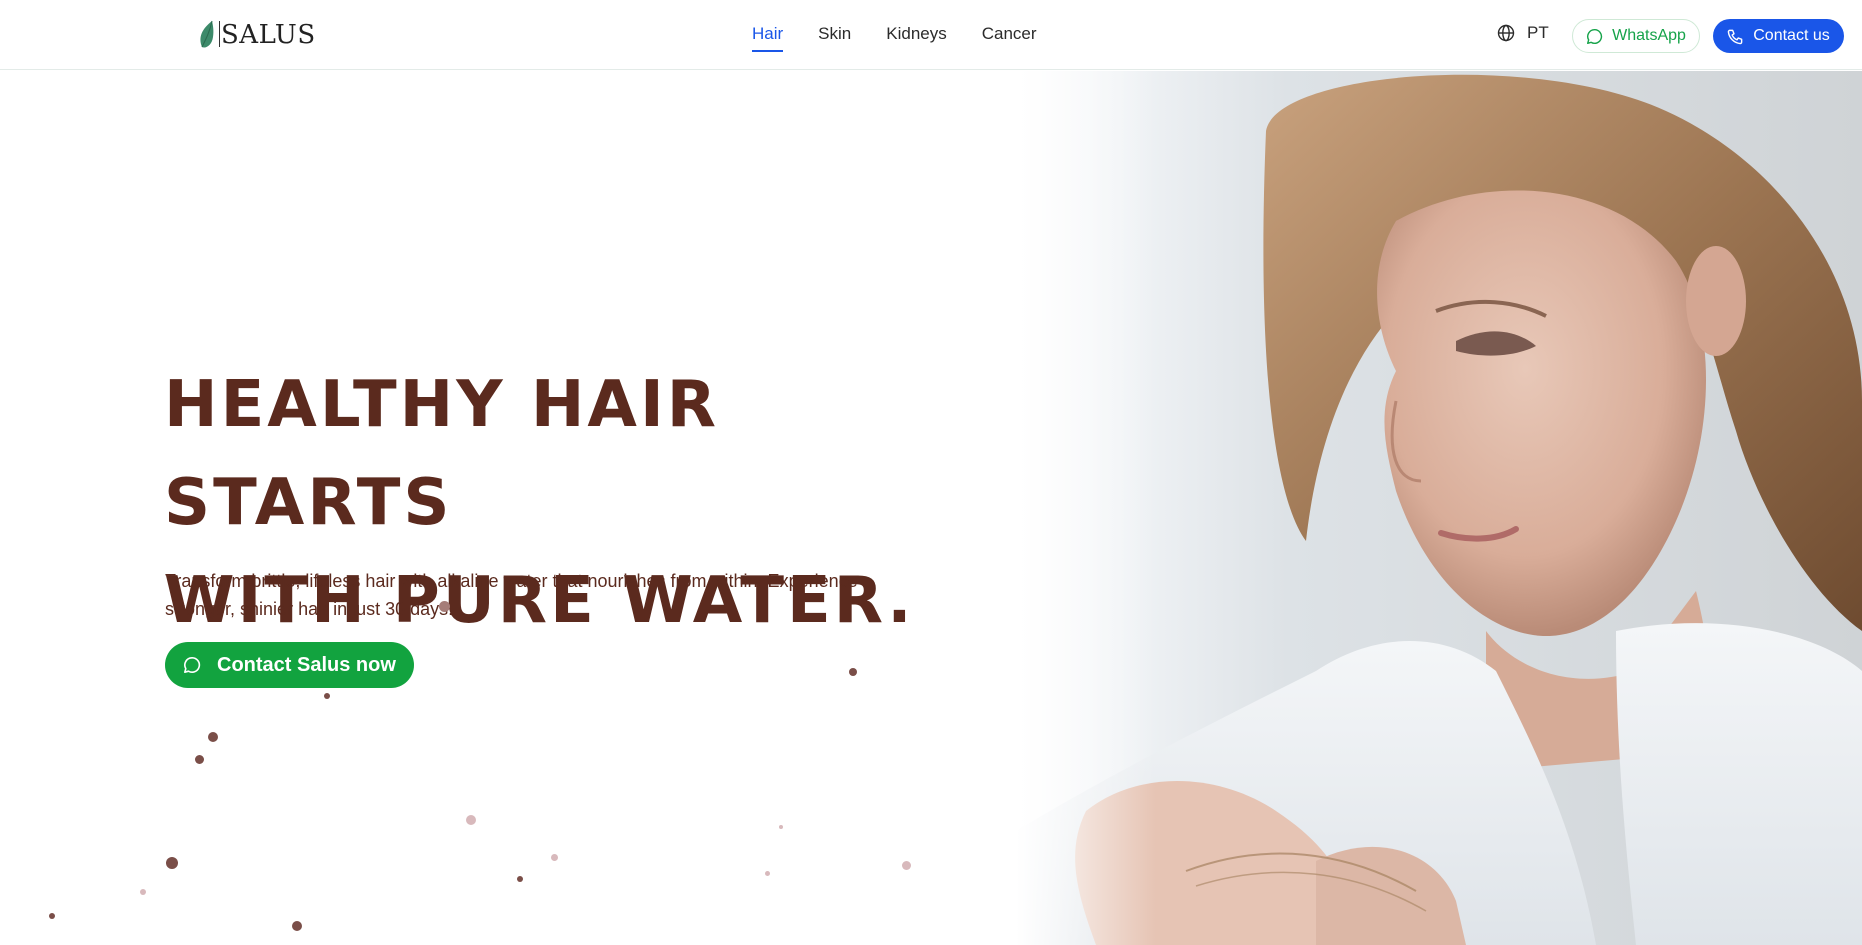  What do you see at coordinates (1506, 33) in the screenshot?
I see `globe-icon` at bounding box center [1506, 33].